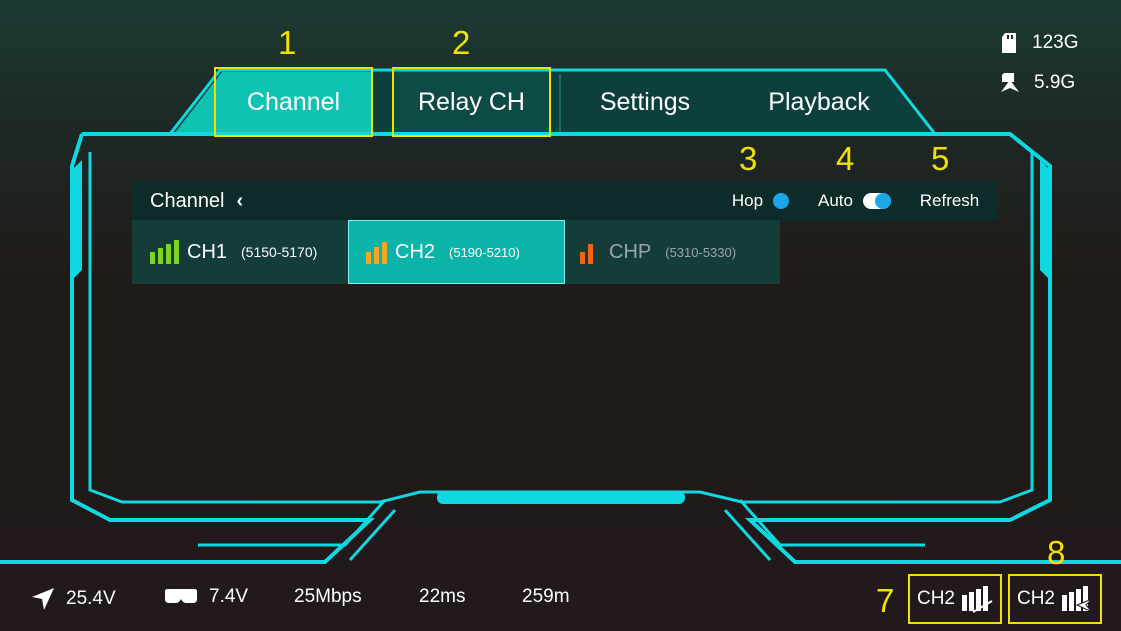 This screenshot has width=1121, height=631. Describe the element at coordinates (1077, 599) in the screenshot. I see `relay-signal-icon` at that location.